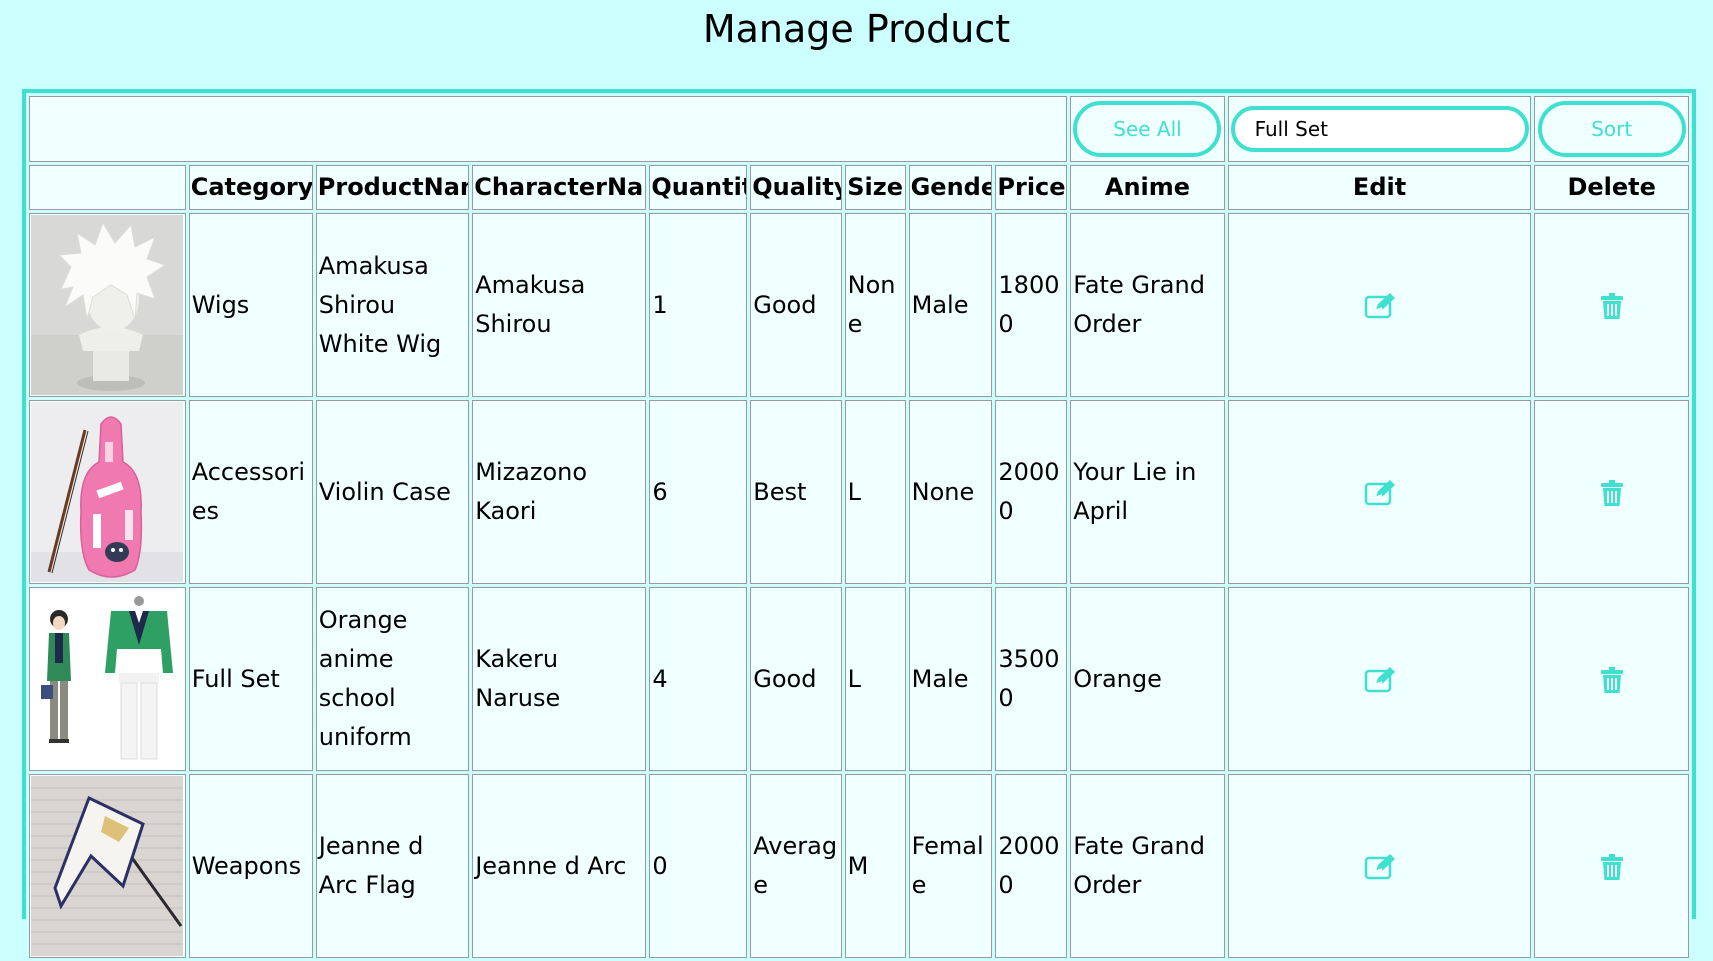 This screenshot has height=961, width=1713. I want to click on product-image-violin-case, so click(107, 492).